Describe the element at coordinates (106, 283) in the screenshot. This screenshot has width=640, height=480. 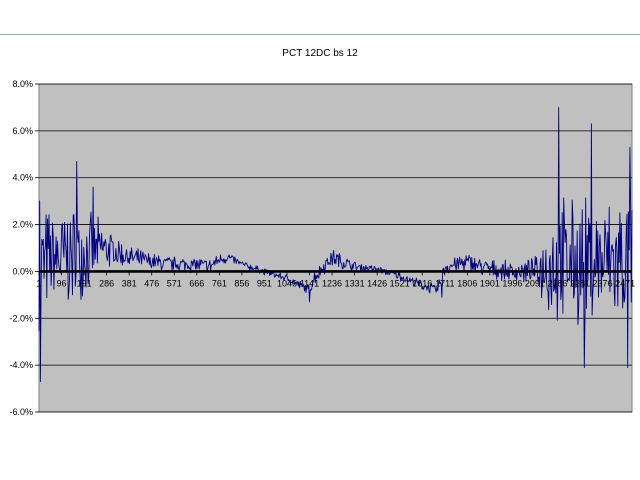
I see `x-tick-label: 286` at that location.